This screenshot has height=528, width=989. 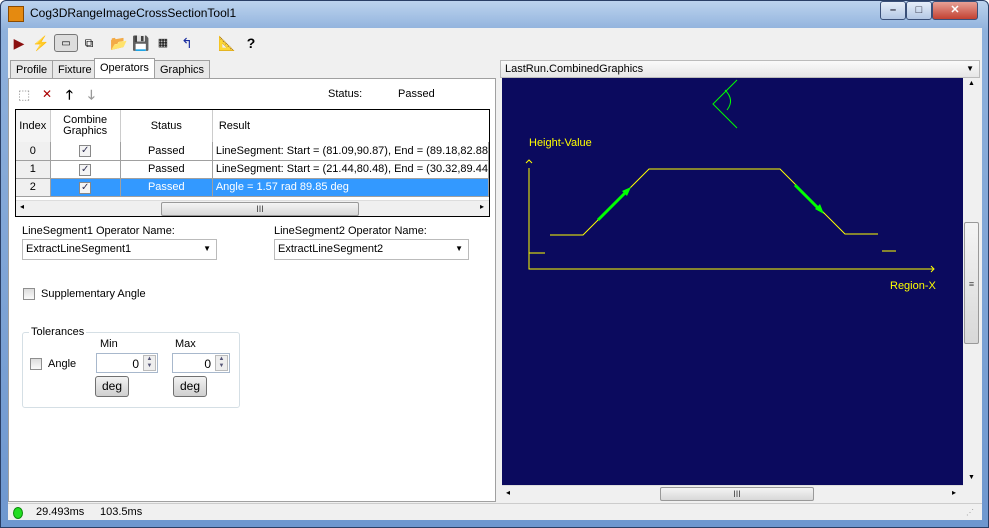 What do you see at coordinates (66, 43) in the screenshot?
I see `show-image-icon: ▭` at bounding box center [66, 43].